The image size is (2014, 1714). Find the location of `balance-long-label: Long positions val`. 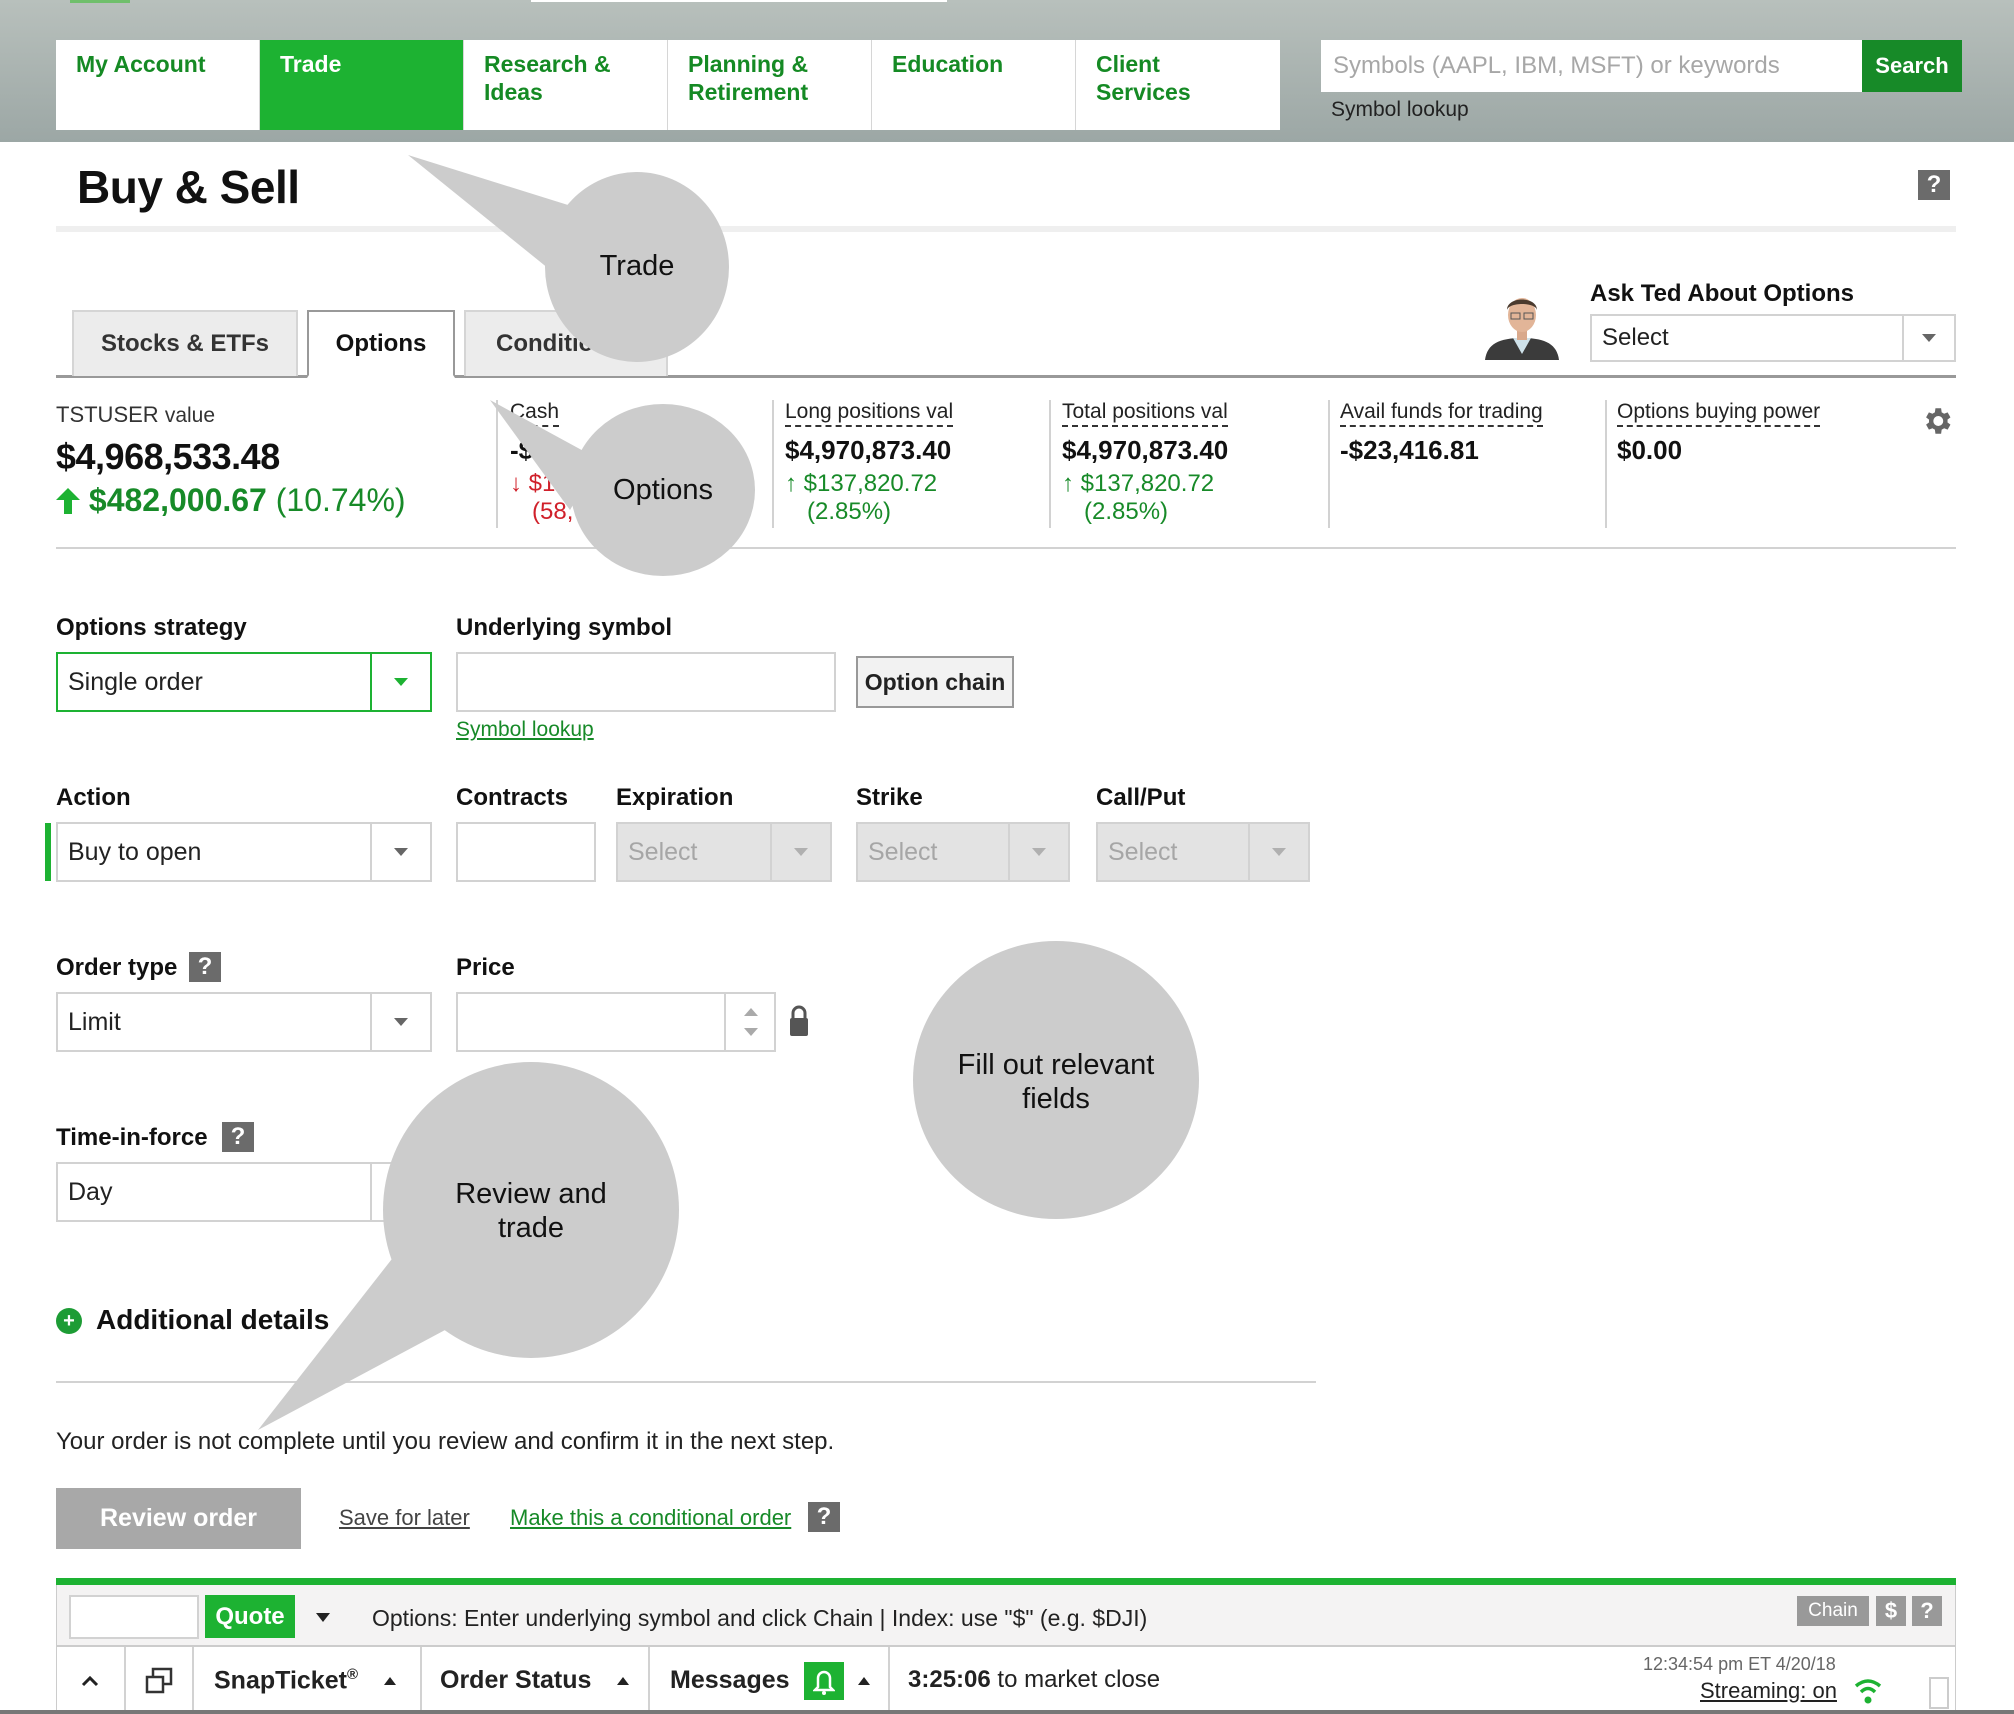

balance-long-label: Long positions val is located at coordinates (869, 413).